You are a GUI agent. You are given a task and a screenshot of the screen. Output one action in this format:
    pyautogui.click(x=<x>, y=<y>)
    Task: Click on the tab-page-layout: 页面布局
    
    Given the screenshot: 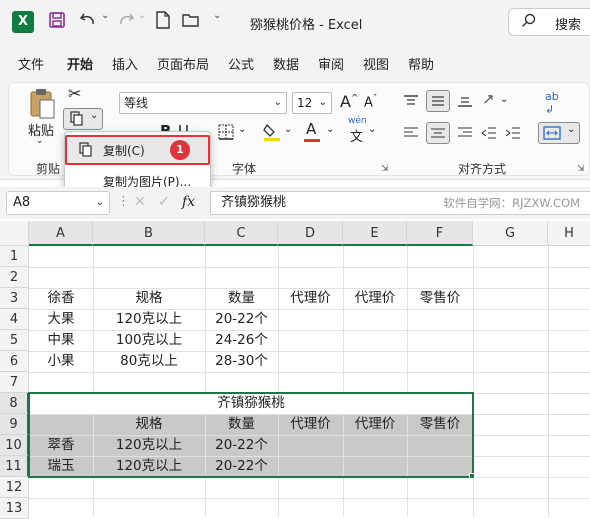 What is the action you would take?
    pyautogui.click(x=183, y=63)
    